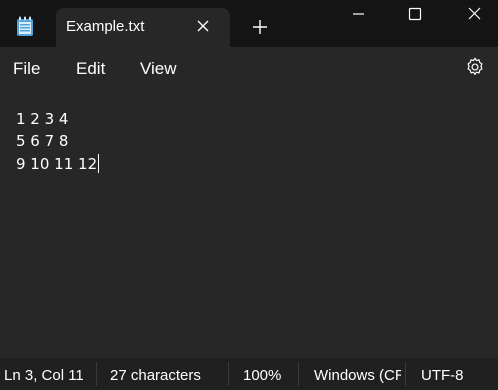 The height and width of the screenshot is (390, 498). I want to click on gear-icon, so click(475, 67).